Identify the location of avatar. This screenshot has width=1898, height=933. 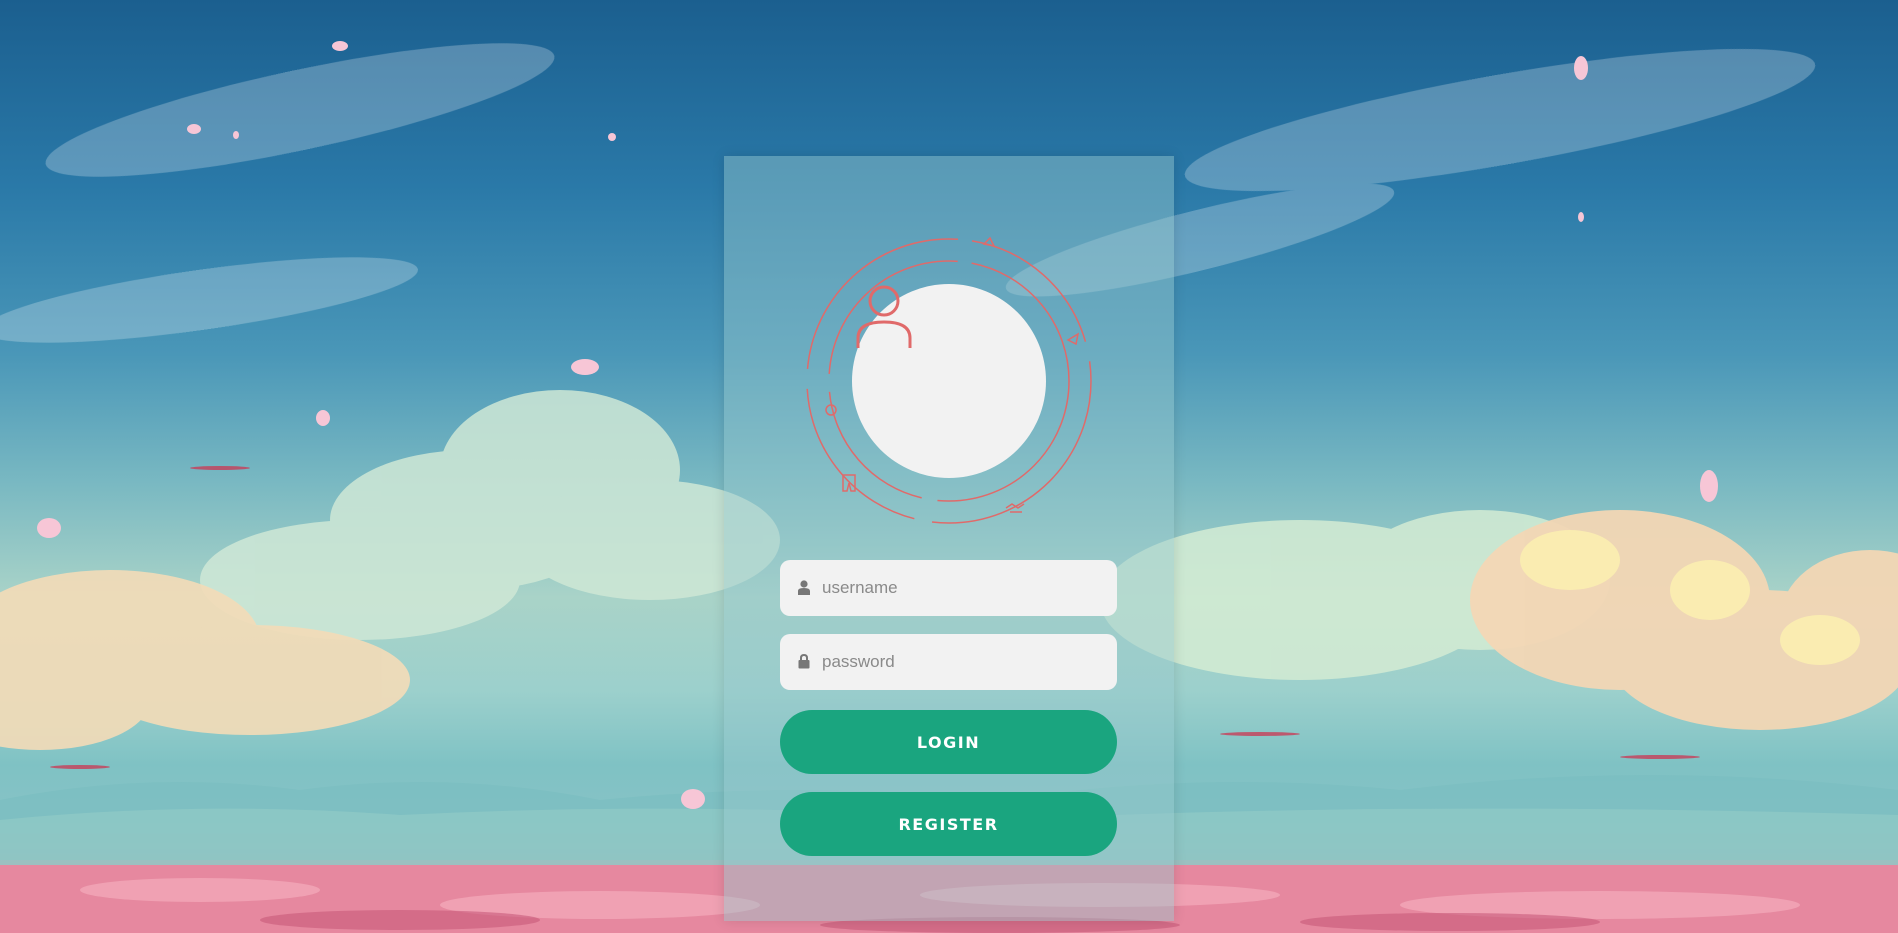
(949, 381).